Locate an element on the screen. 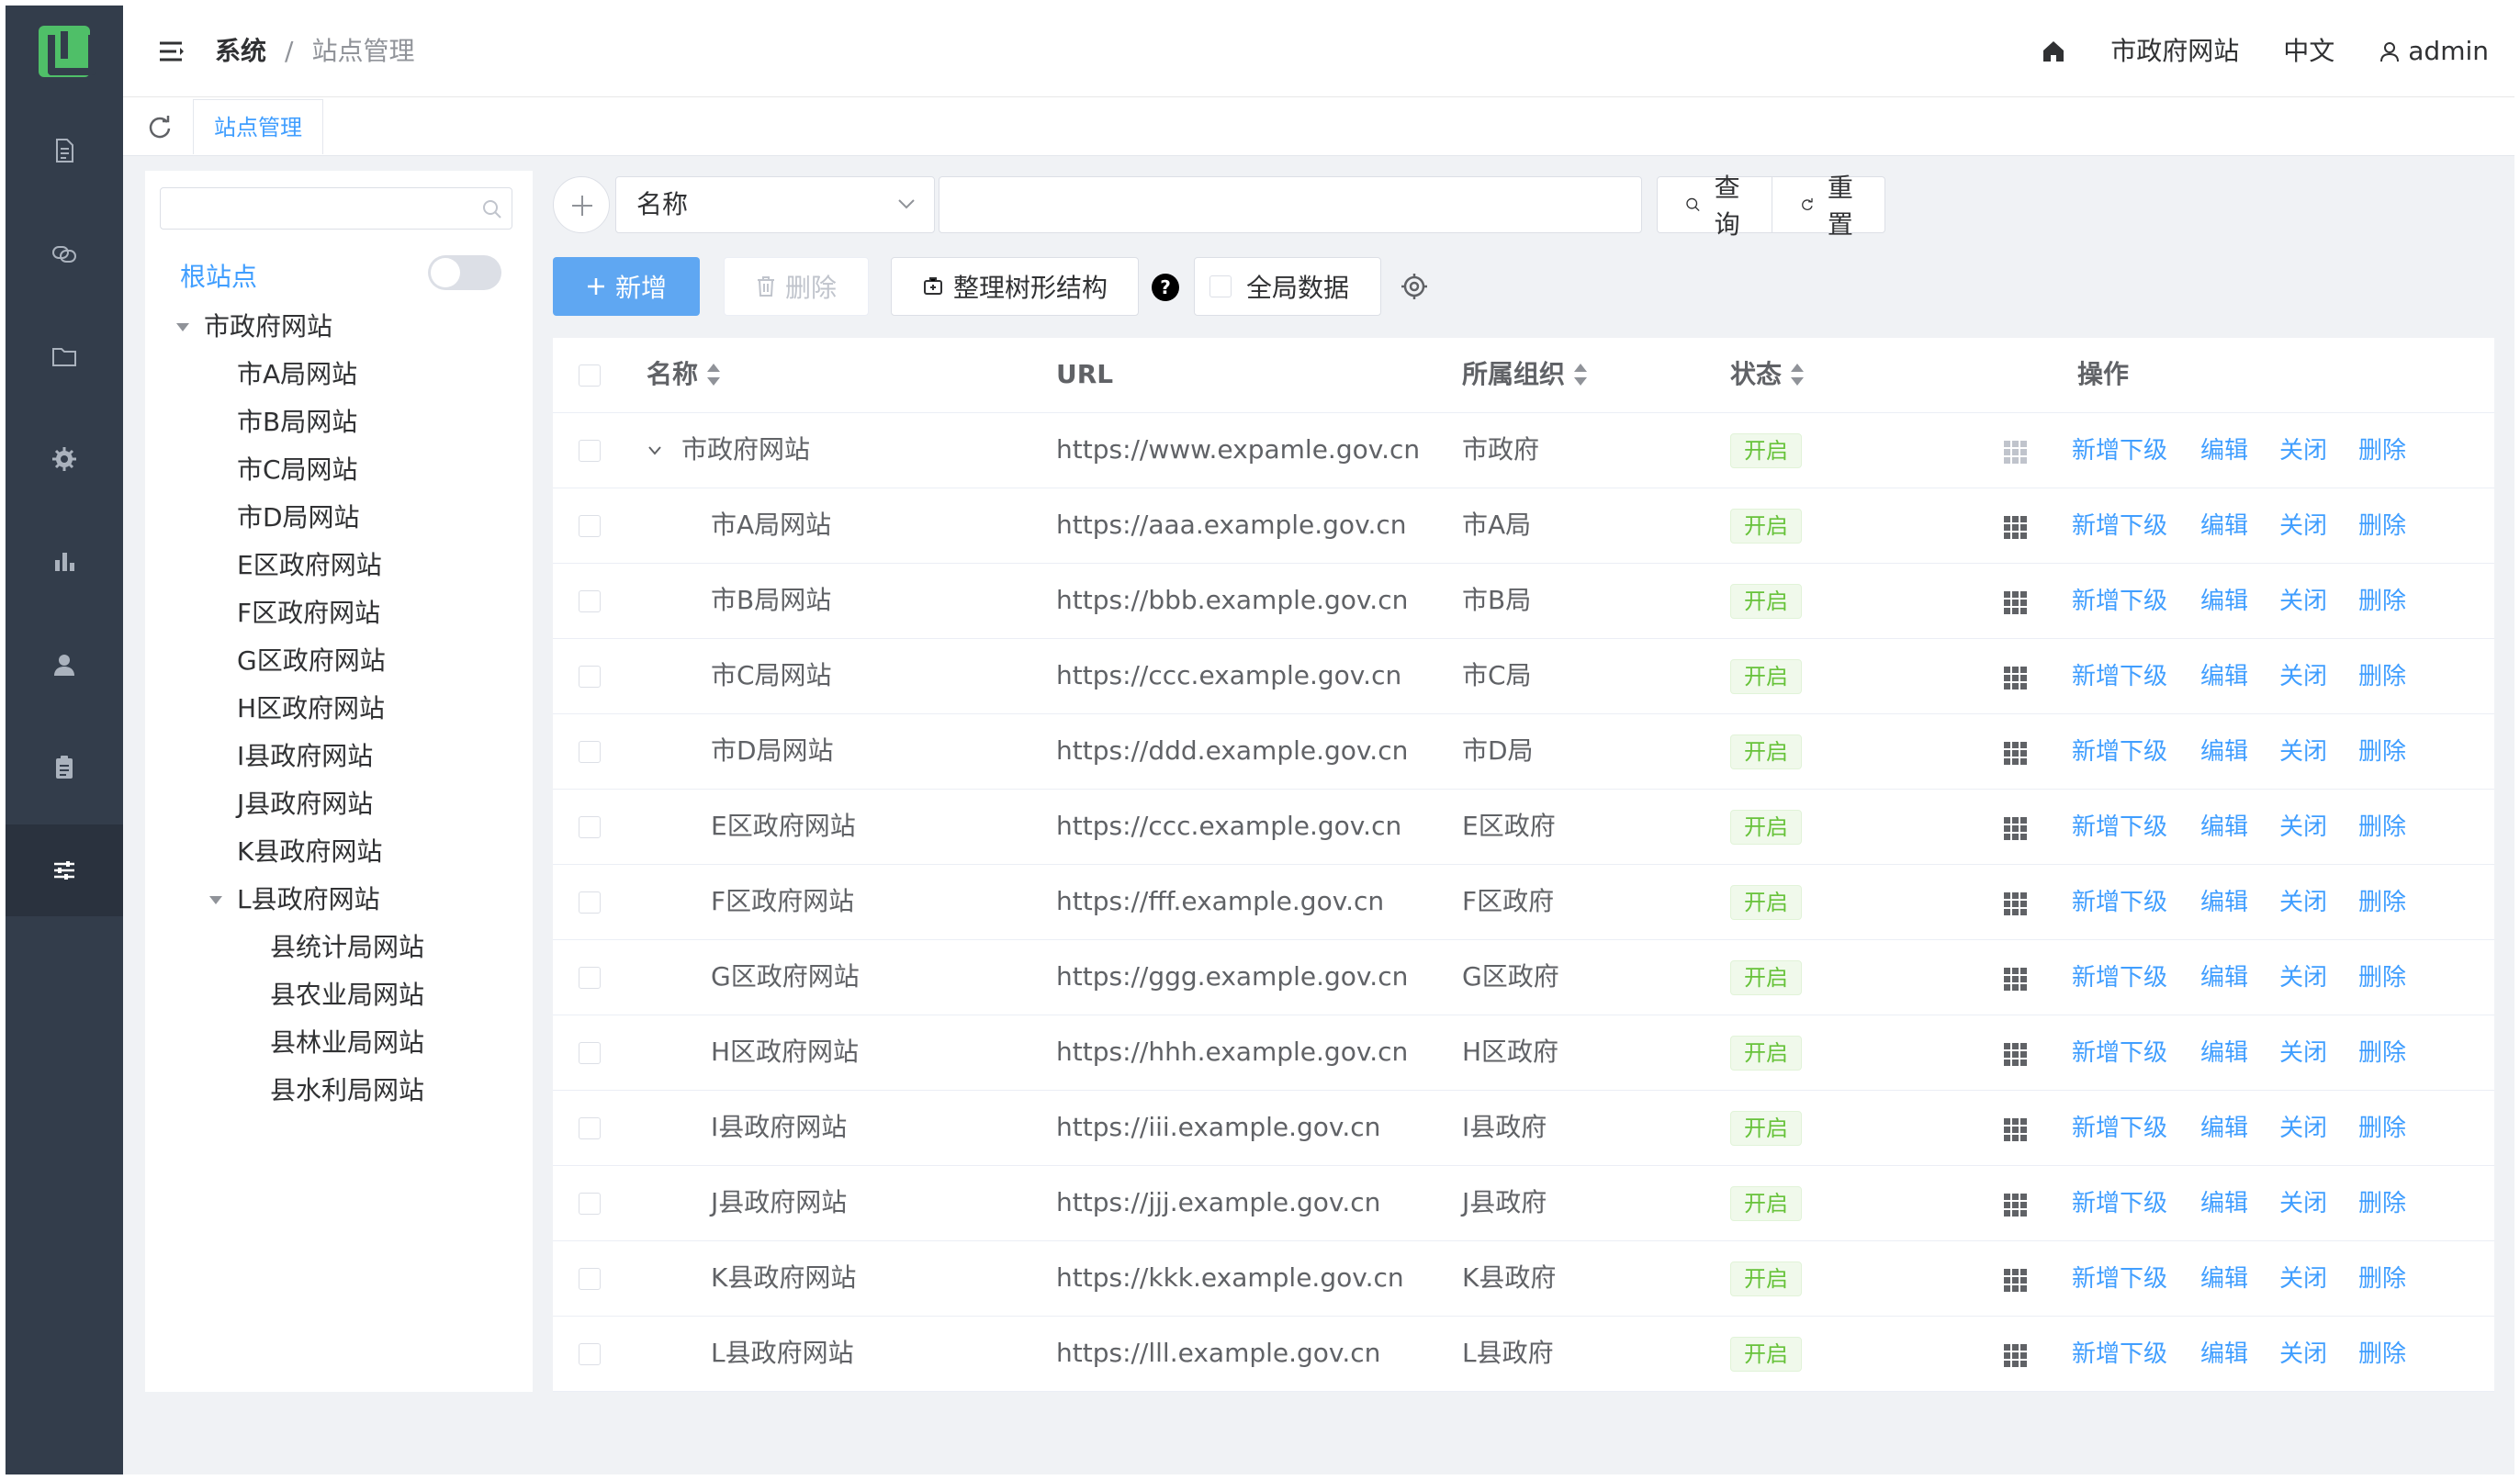  tree-node: 市D局网站 is located at coordinates (298, 517).